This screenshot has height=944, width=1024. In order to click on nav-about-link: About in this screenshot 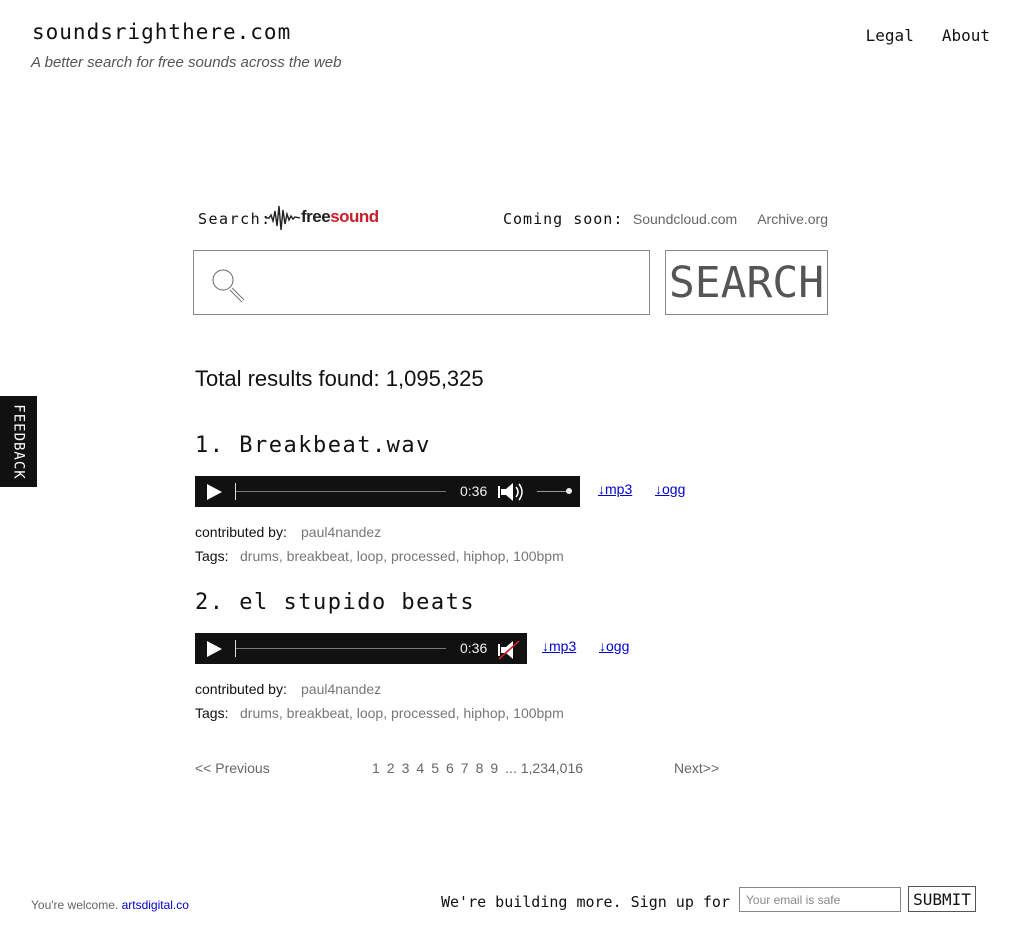, I will do `click(966, 35)`.